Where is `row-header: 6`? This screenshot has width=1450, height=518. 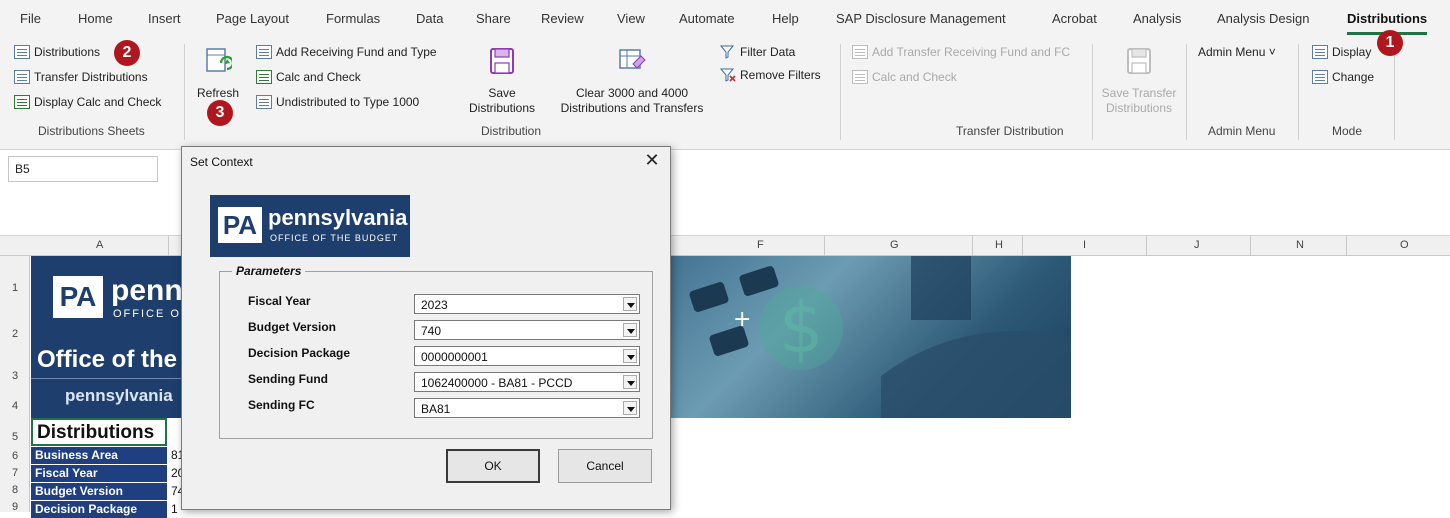 row-header: 6 is located at coordinates (15, 456).